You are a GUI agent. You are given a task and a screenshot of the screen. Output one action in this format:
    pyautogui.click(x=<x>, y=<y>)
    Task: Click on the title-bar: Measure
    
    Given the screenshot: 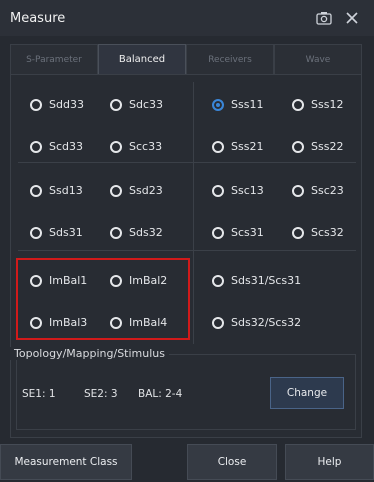 What is the action you would take?
    pyautogui.click(x=187, y=18)
    